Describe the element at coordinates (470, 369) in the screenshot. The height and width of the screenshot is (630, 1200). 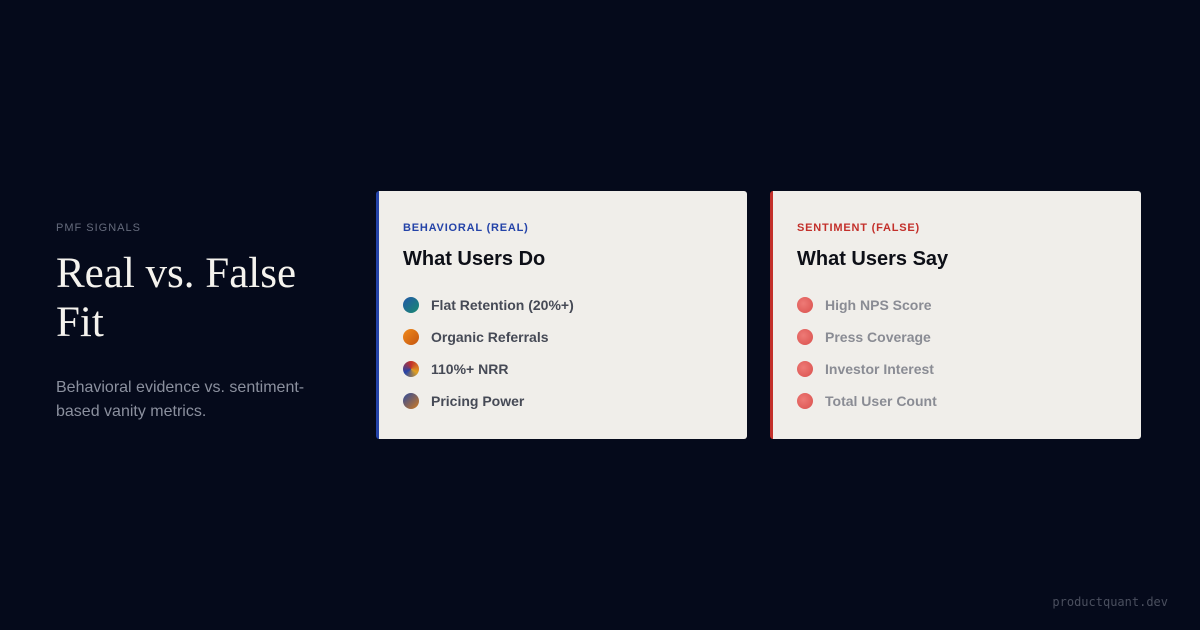
I see `list-item-label: 110%+ NRR` at that location.